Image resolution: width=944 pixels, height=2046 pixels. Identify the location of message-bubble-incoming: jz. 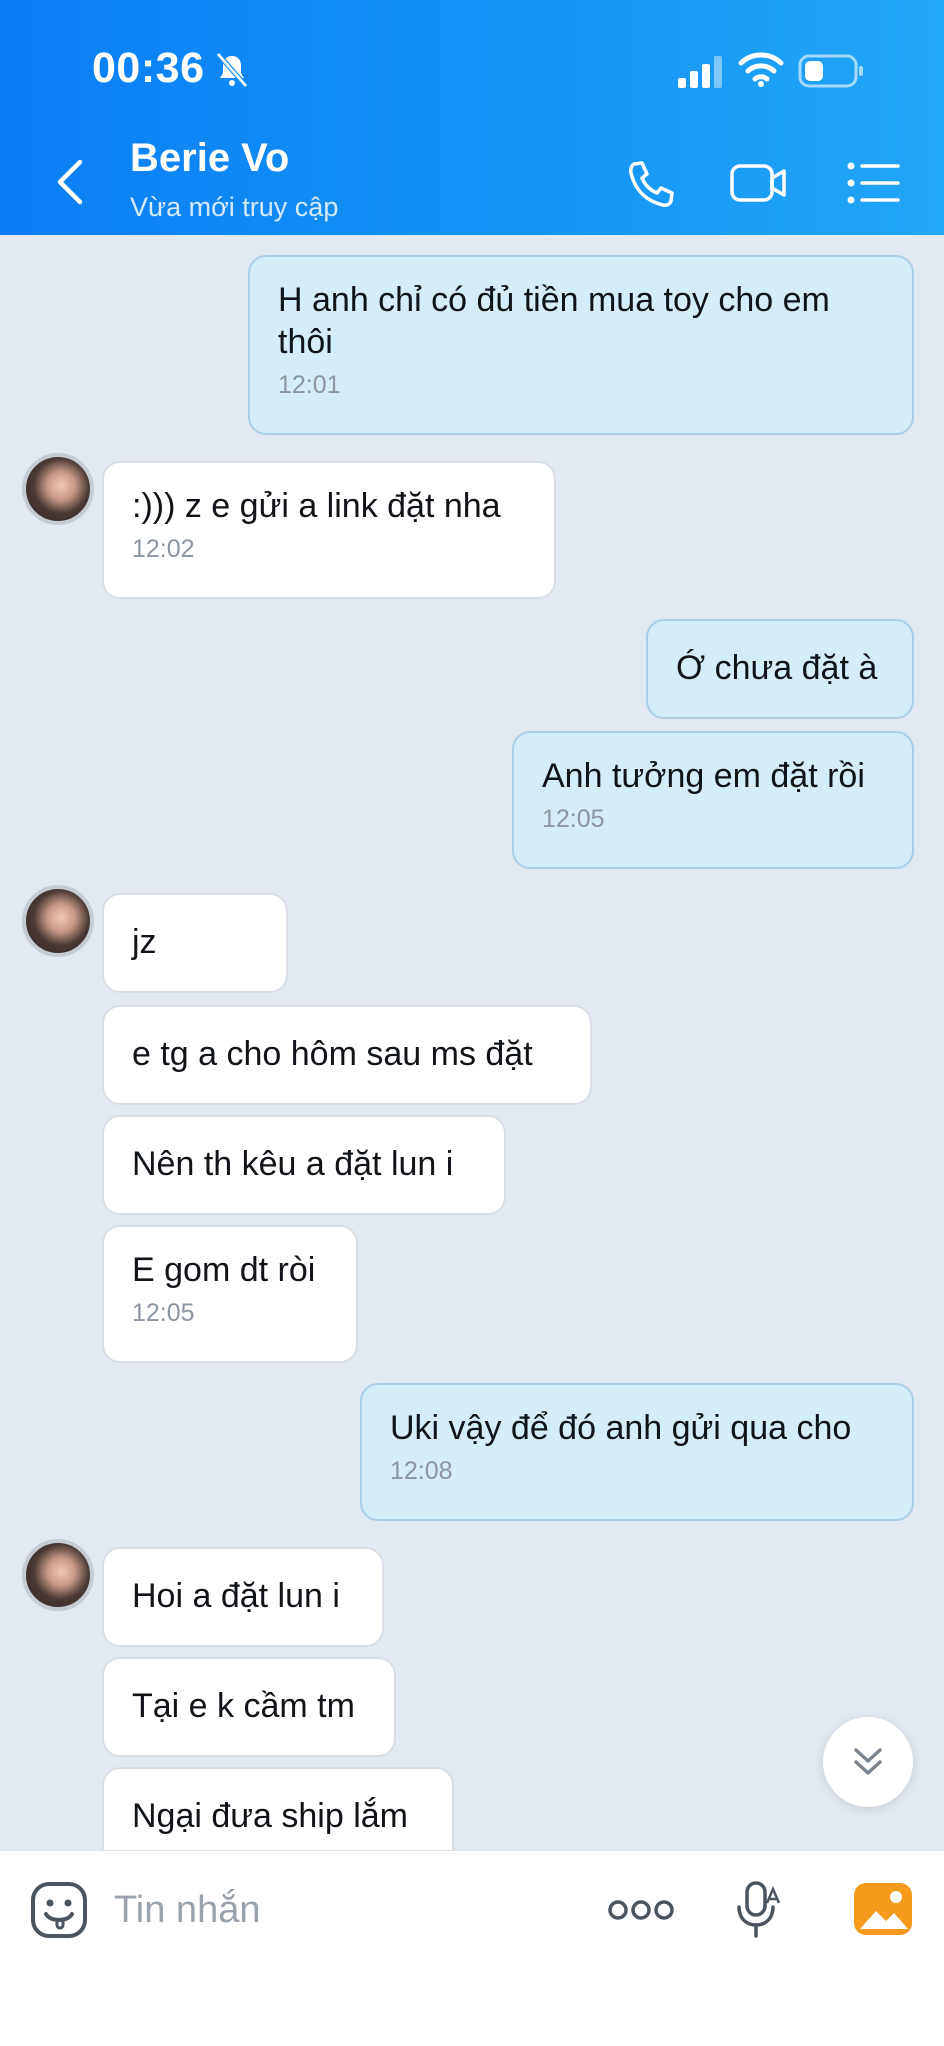
(195, 943).